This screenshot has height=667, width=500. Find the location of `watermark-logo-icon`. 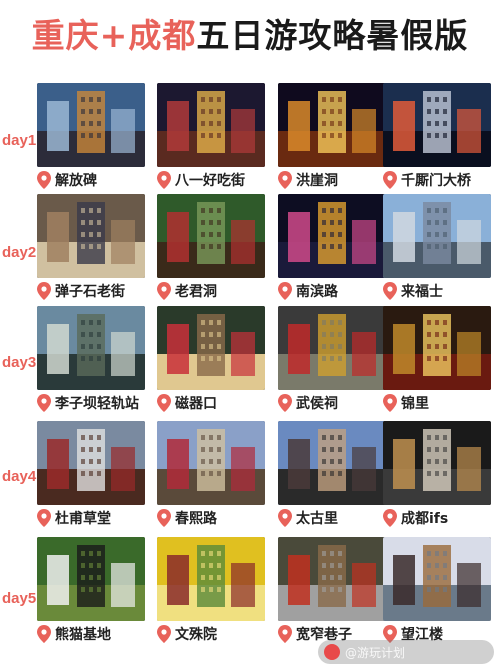

watermark-logo-icon is located at coordinates (332, 652).